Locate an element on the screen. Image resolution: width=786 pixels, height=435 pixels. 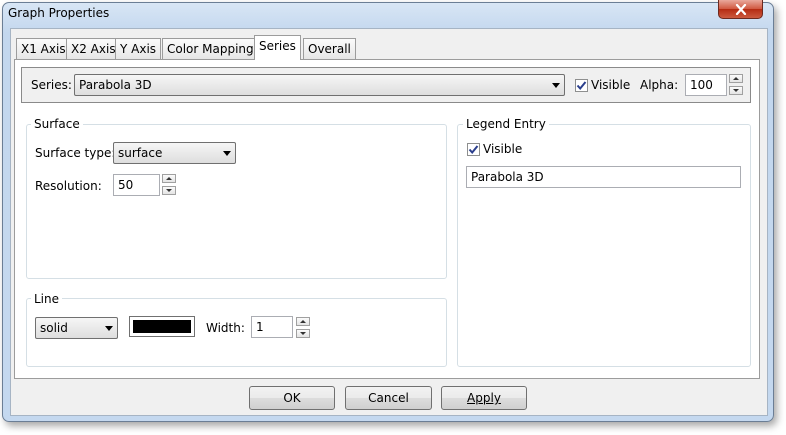
tab-color-mapping: Color Mapping is located at coordinates (210, 48).